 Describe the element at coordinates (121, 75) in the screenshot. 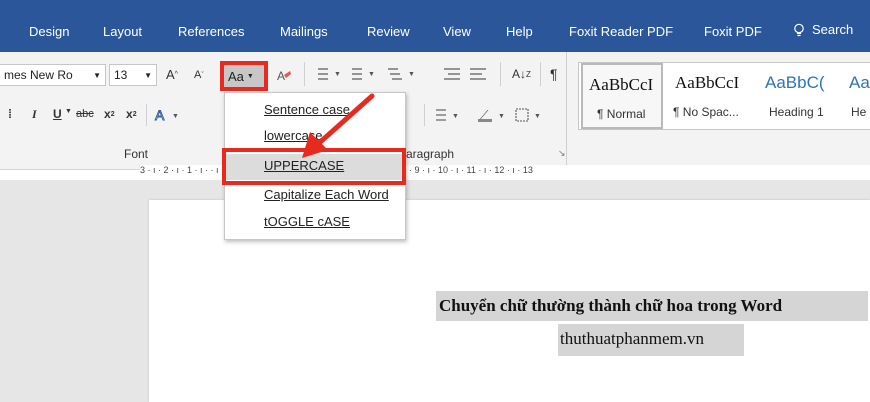

I see `font-size-value: 13` at that location.